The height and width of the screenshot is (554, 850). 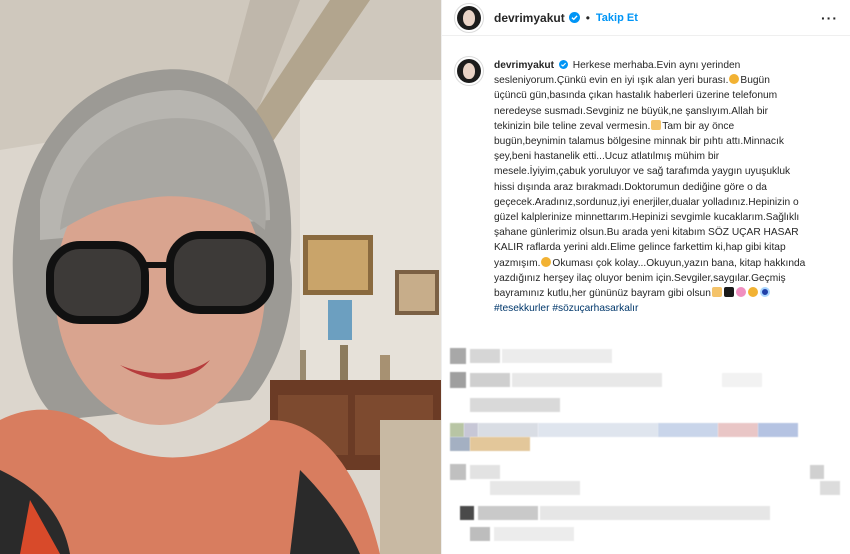 What do you see at coordinates (698, 126) in the screenshot?
I see `caption-line: Tam bir ay önce` at bounding box center [698, 126].